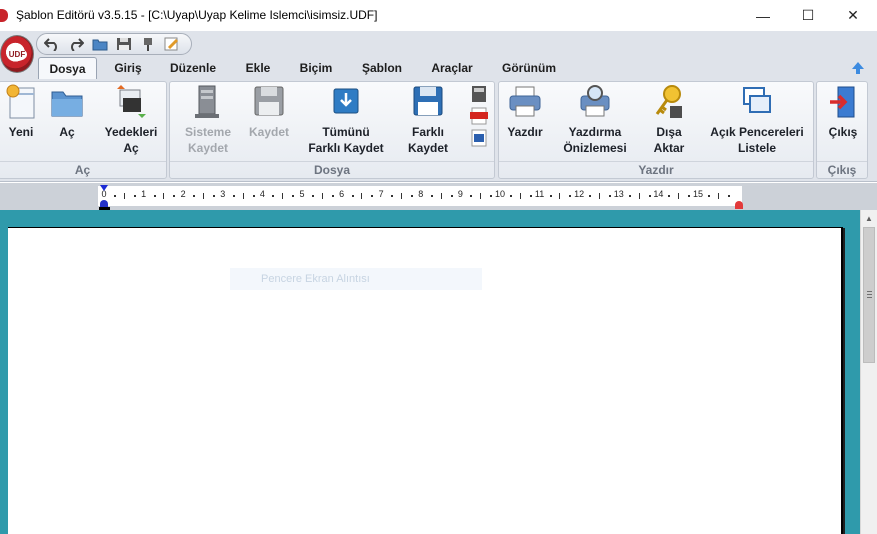 The image size is (877, 534). I want to click on save-to-system-button: Sisteme Kaydet, so click(208, 120).